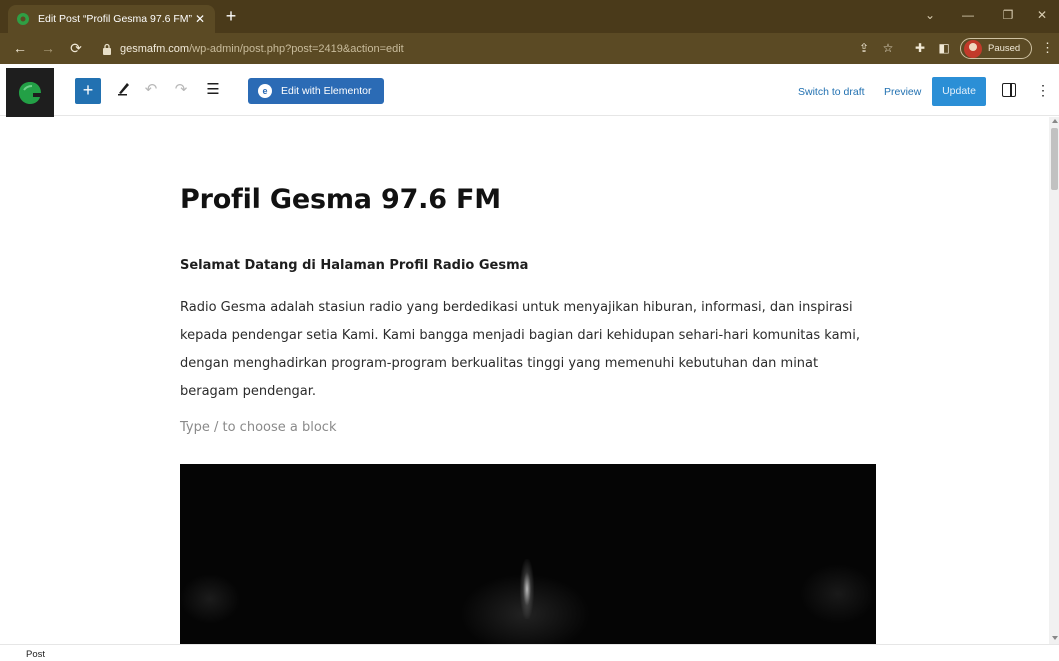 This screenshot has width=1059, height=661. Describe the element at coordinates (902, 92) in the screenshot. I see `preview-button: Preview` at that location.